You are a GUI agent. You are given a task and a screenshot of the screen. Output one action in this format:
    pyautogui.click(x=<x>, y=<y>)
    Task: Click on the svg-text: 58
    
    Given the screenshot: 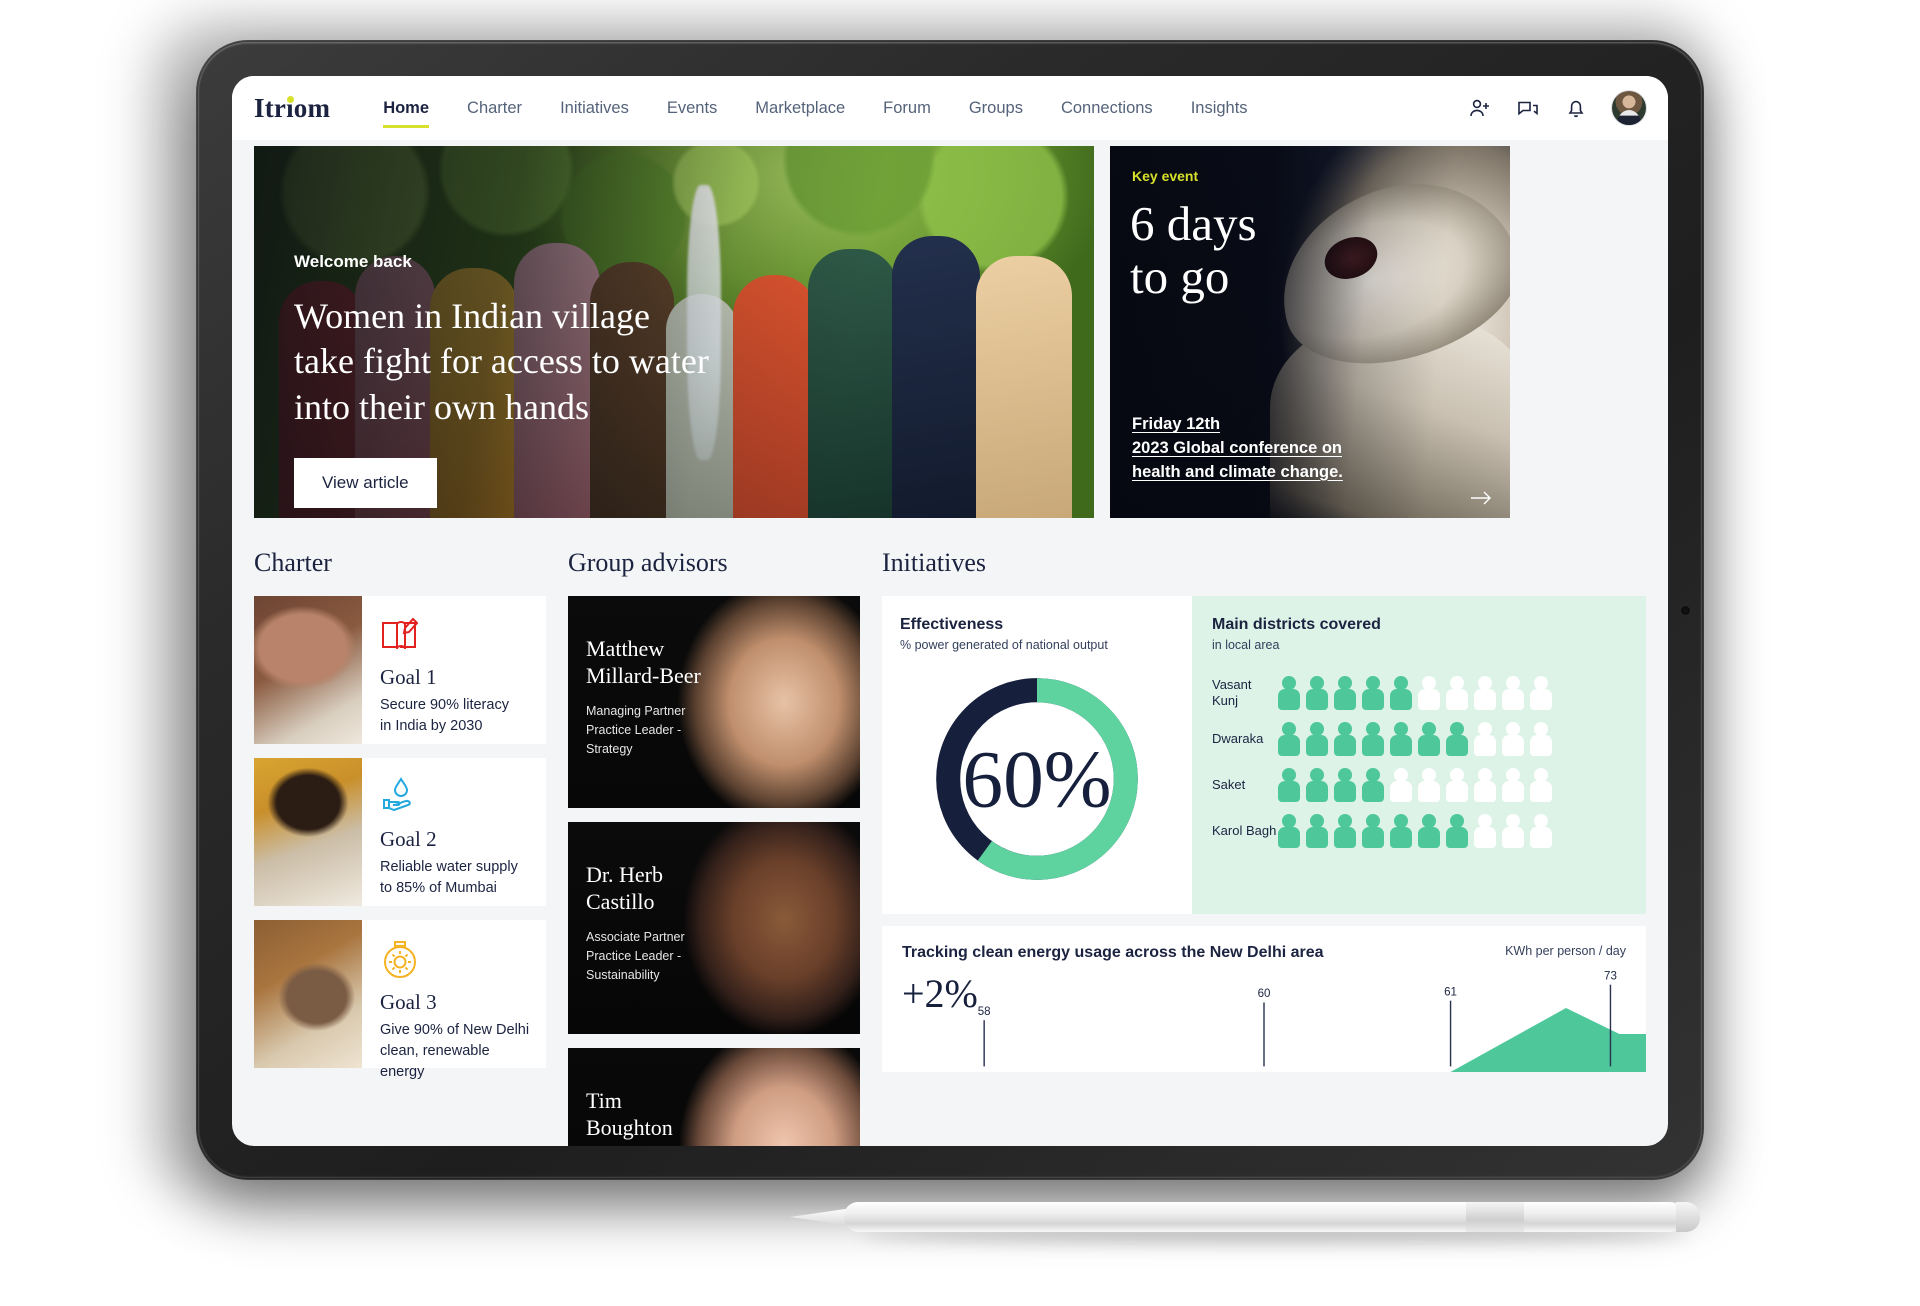 What is the action you would take?
    pyautogui.click(x=984, y=1012)
    